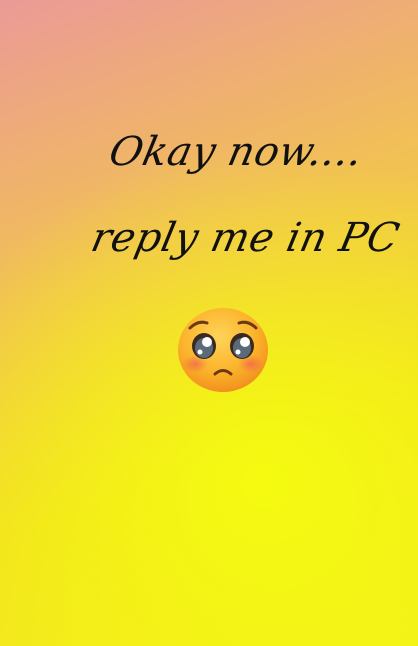  What do you see at coordinates (245, 238) in the screenshot?
I see `caption-line-reply-me: reply me in PC` at bounding box center [245, 238].